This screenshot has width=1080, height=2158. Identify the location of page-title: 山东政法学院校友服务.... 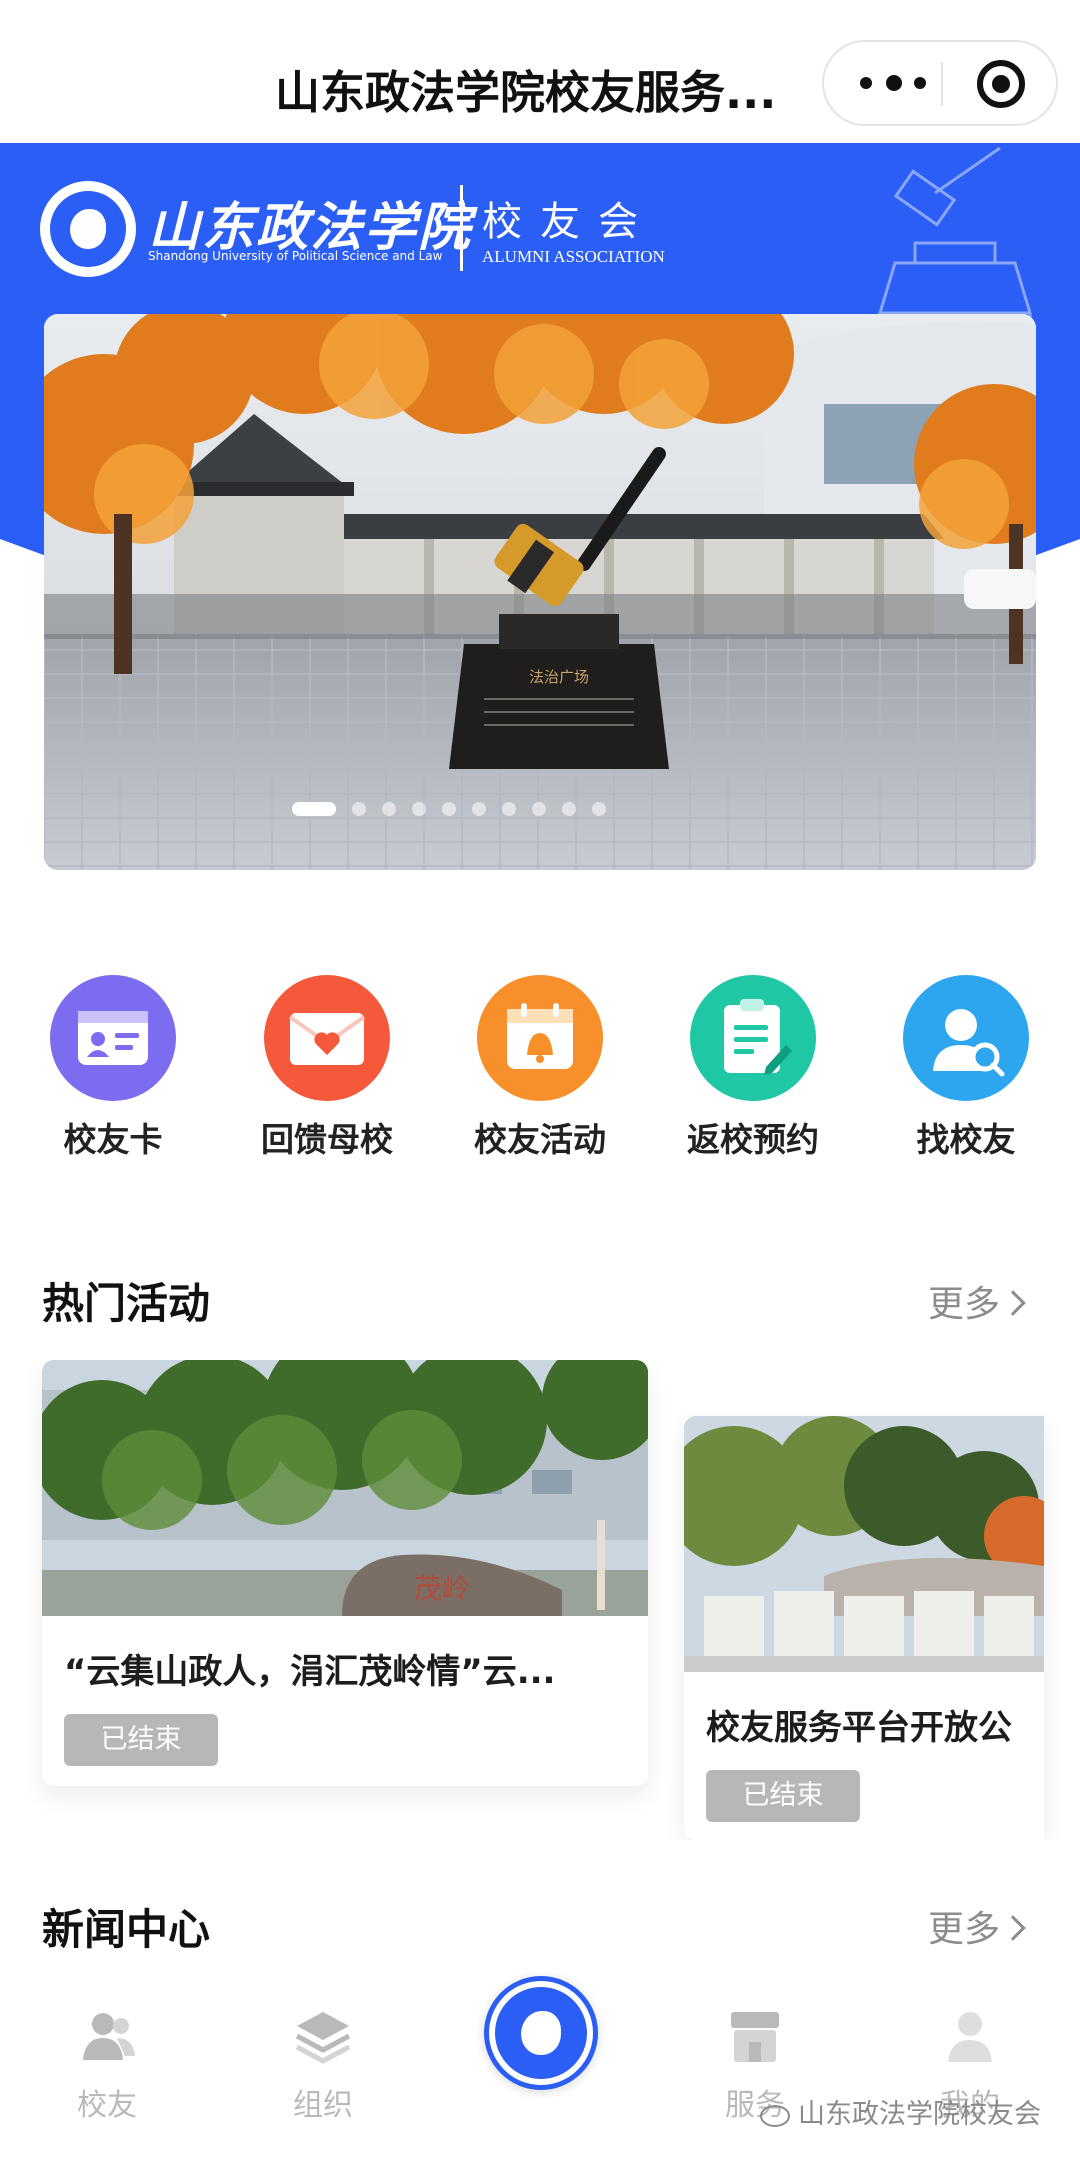
(526, 92).